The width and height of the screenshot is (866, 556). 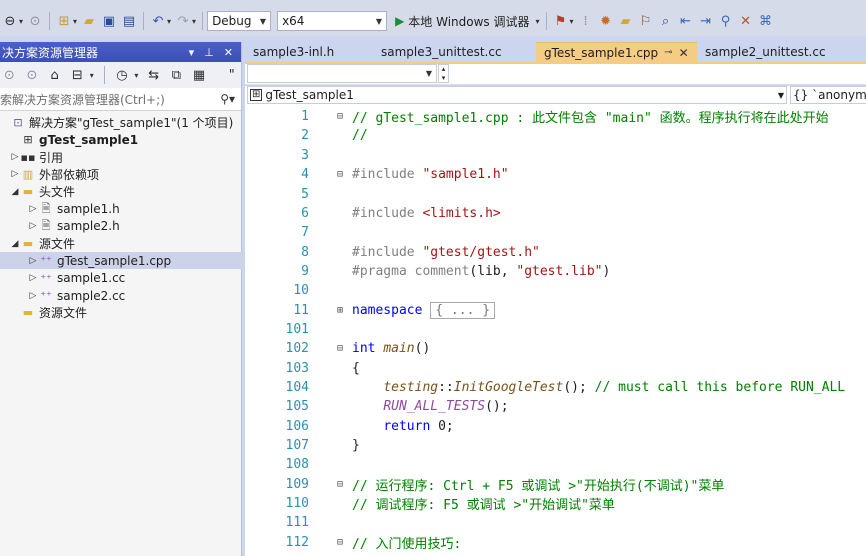 I want to click on tab-sample3-inl-h: sample3-inl.h, so click(x=309, y=52).